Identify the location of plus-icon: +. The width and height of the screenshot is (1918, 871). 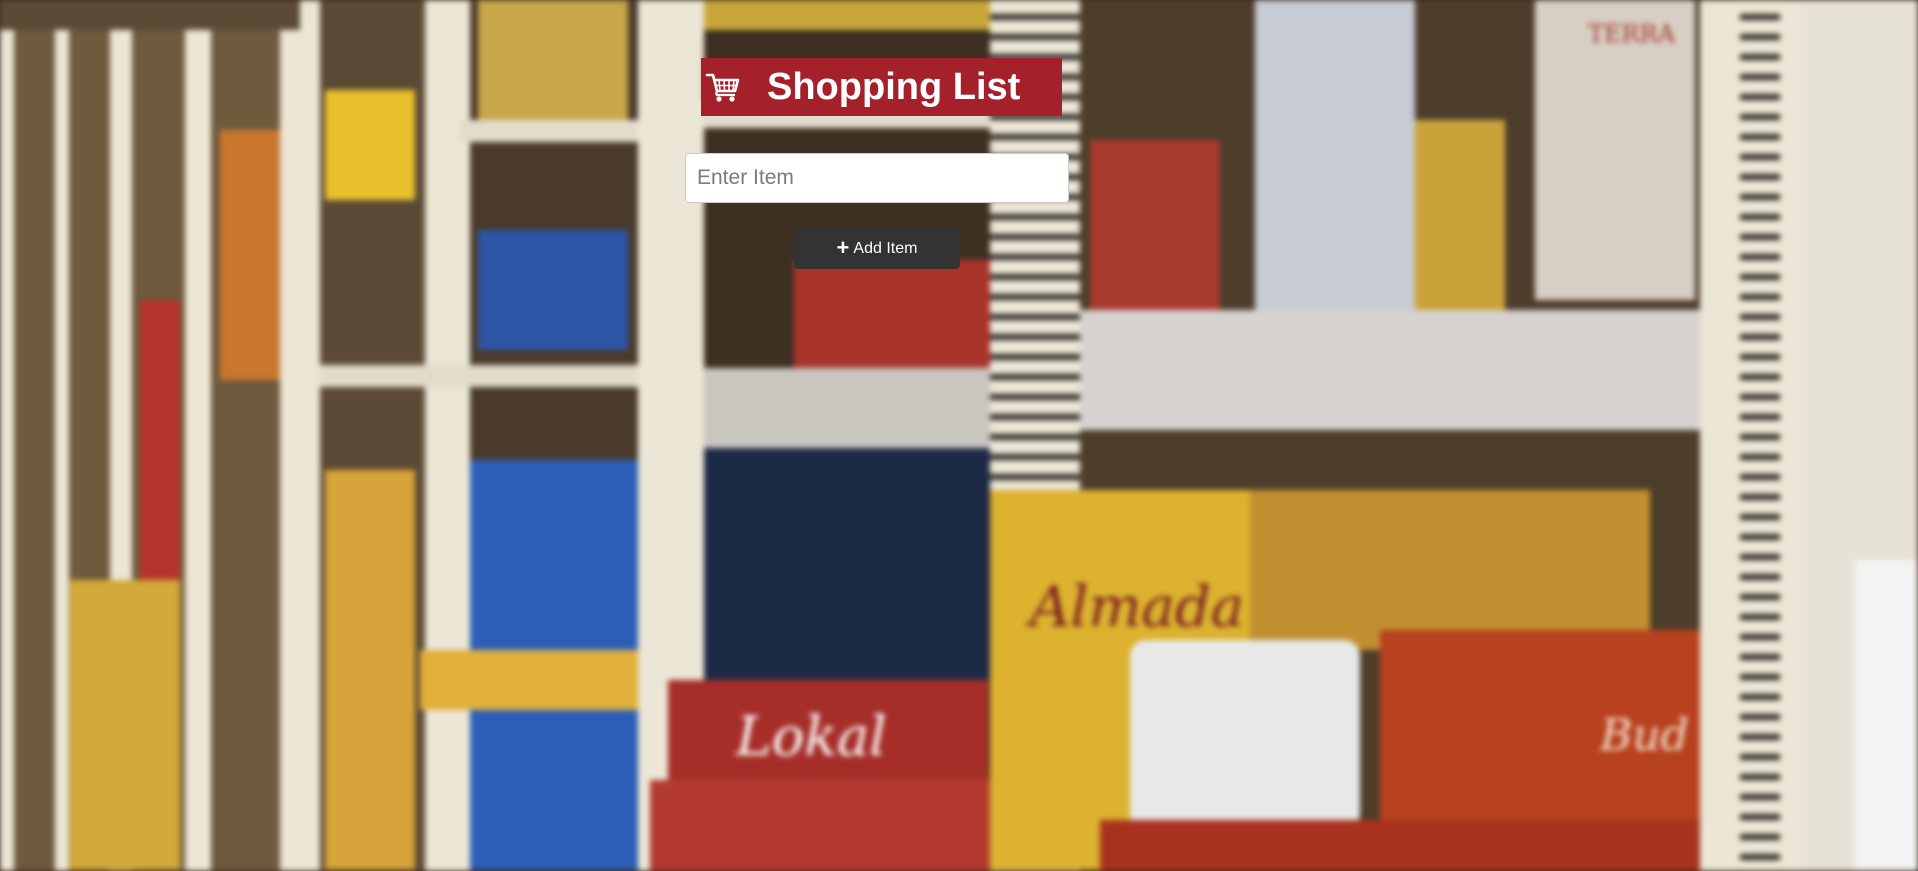
(843, 247).